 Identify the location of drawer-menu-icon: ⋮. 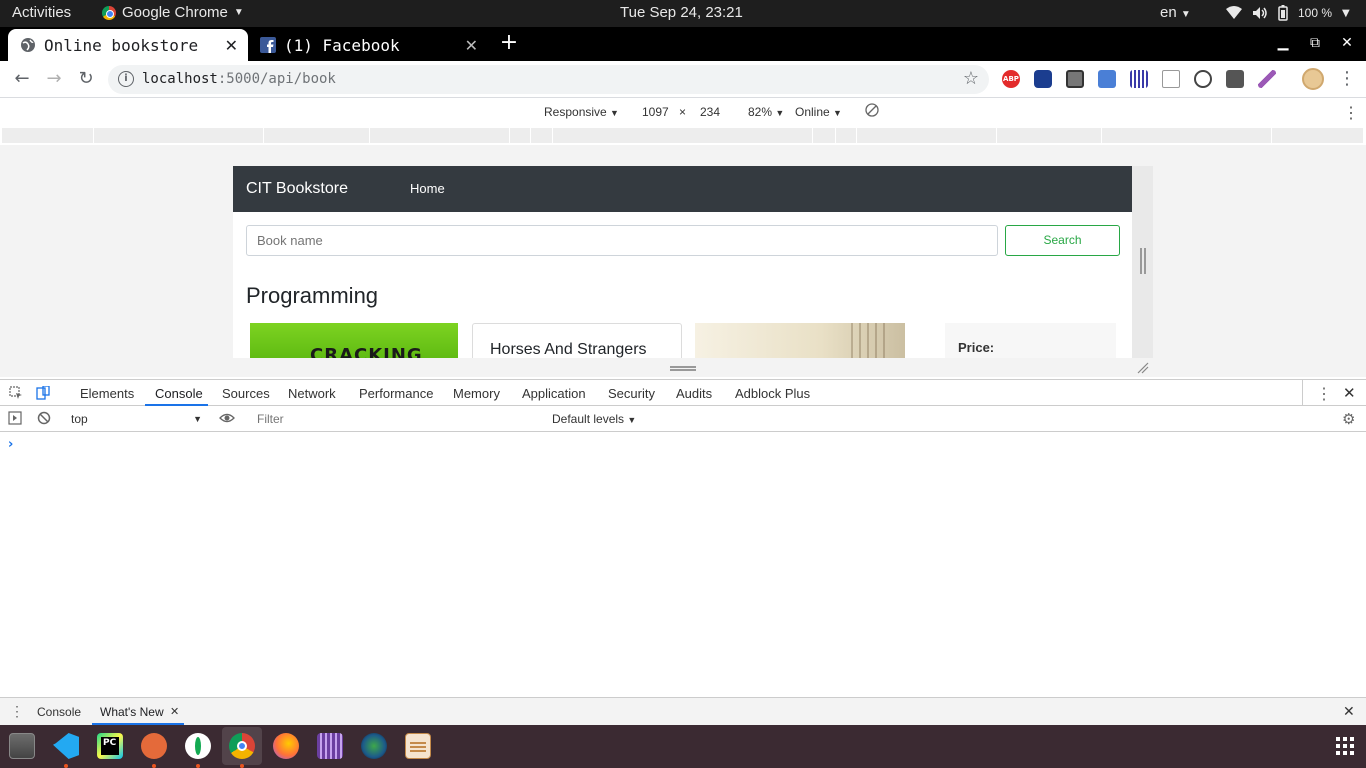
(17, 711).